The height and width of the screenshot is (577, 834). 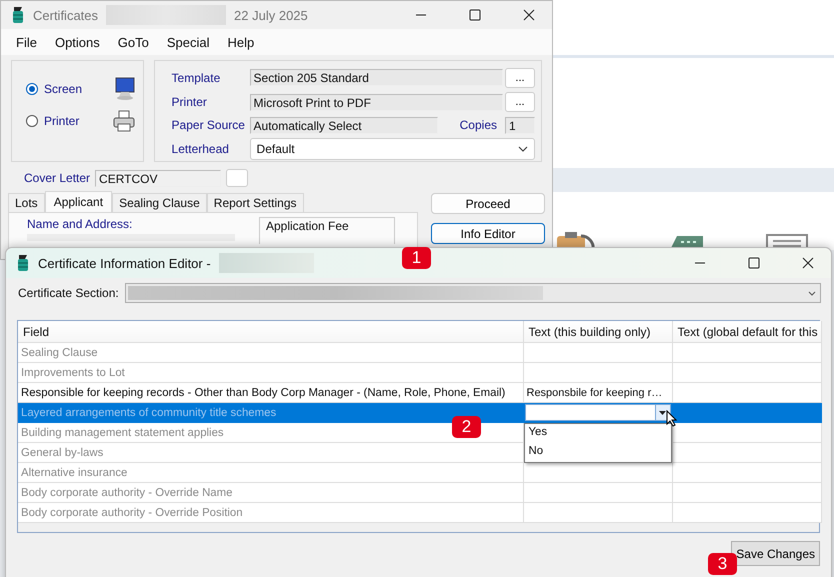 What do you see at coordinates (77, 42) in the screenshot?
I see `menu-item: Options` at bounding box center [77, 42].